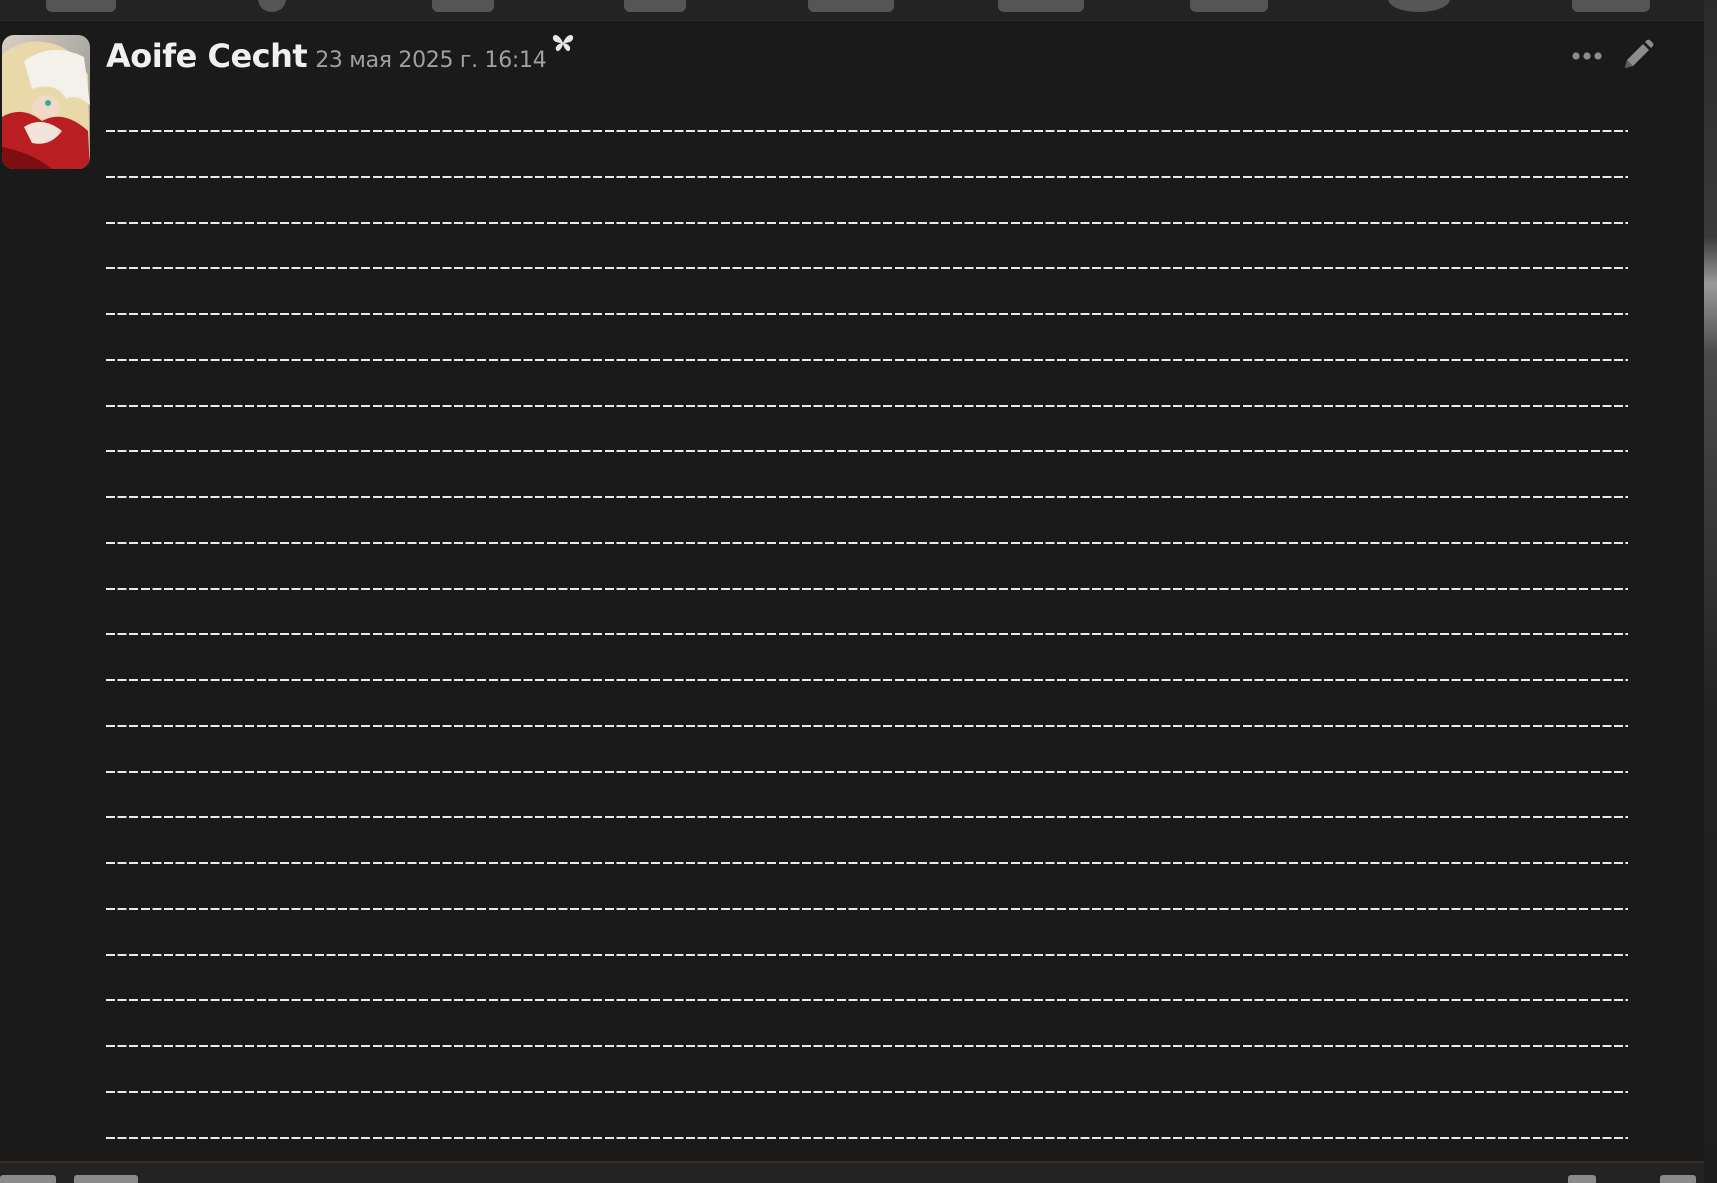  Describe the element at coordinates (1710, 591) in the screenshot. I see `background-artwork` at that location.